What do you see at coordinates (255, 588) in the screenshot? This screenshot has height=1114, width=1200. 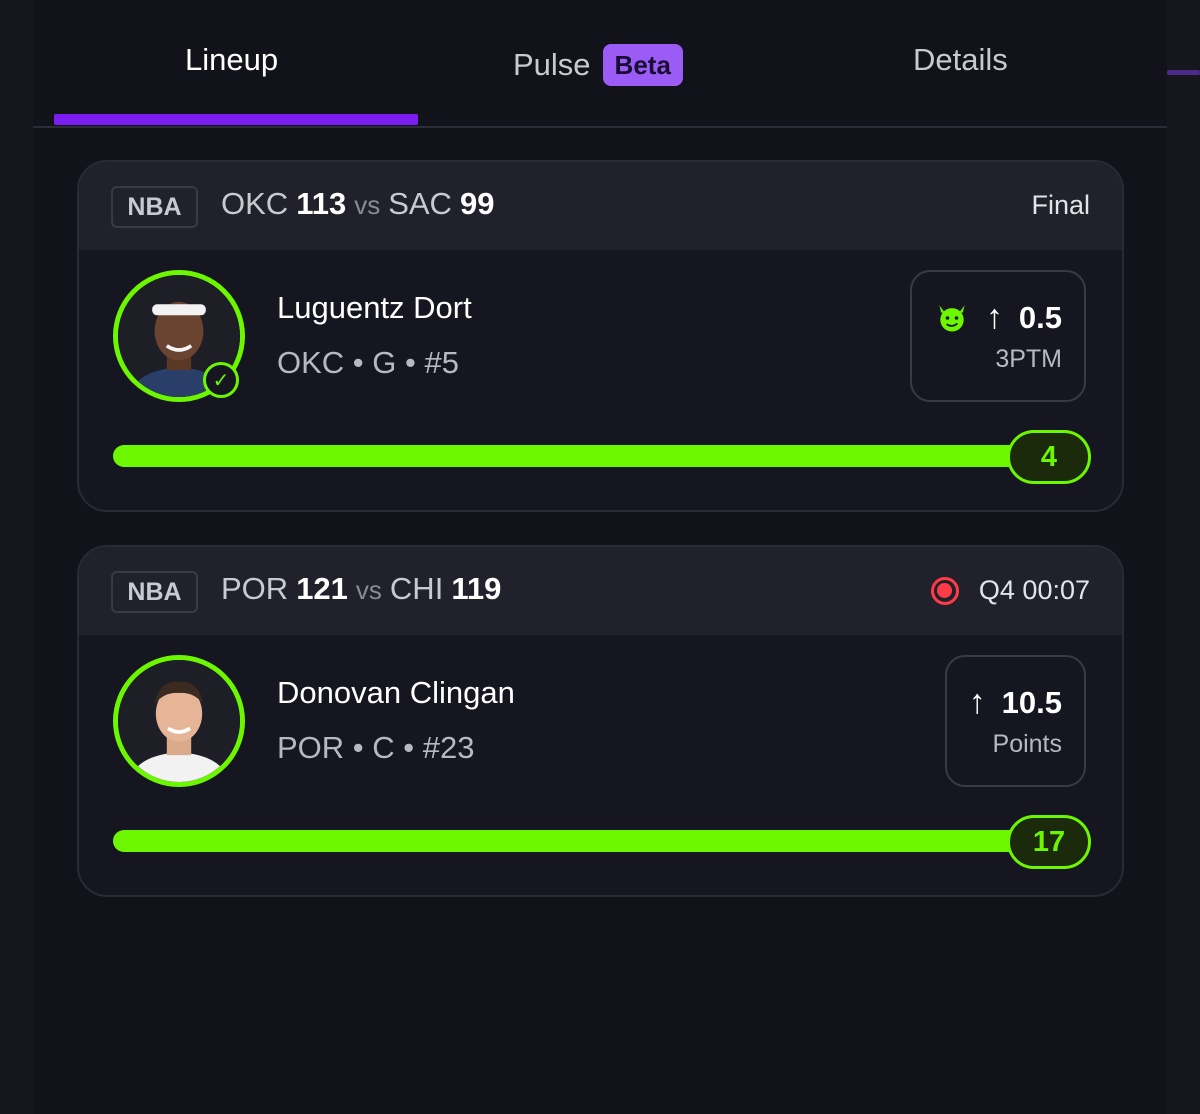 I see `team-1: POR` at bounding box center [255, 588].